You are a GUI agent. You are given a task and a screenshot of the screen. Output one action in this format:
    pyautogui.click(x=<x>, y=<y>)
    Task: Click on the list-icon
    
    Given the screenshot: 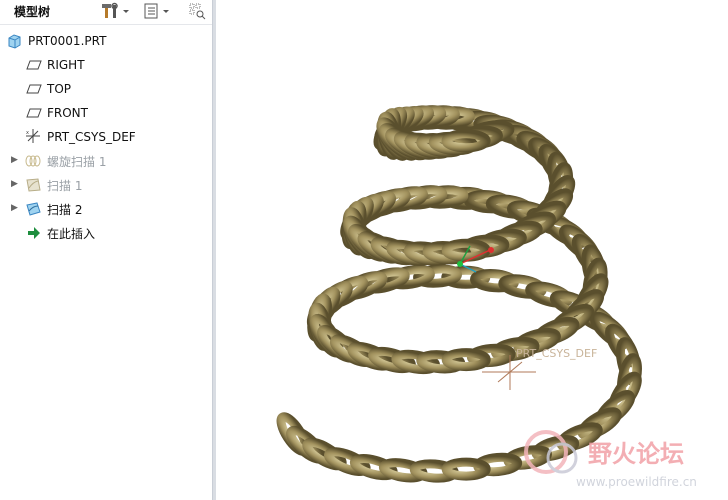 What is the action you would take?
    pyautogui.click(x=151, y=11)
    